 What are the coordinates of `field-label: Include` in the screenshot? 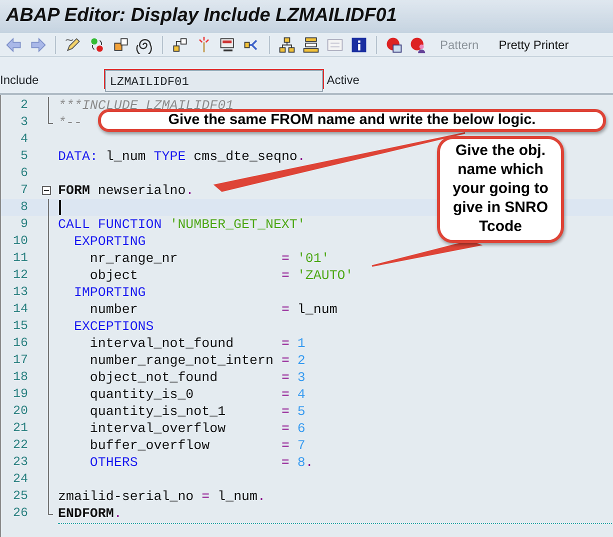 It's located at (19, 80).